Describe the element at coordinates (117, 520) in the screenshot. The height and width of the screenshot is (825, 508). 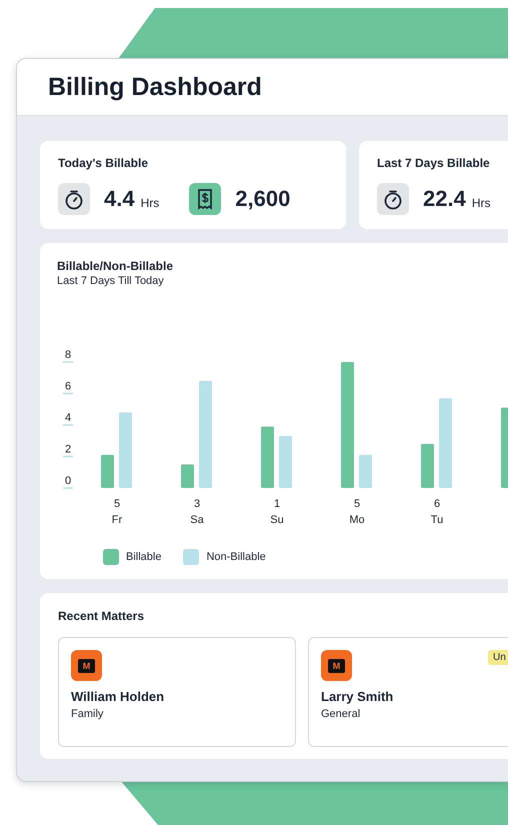
I see `axis-day-label: Fr` at that location.